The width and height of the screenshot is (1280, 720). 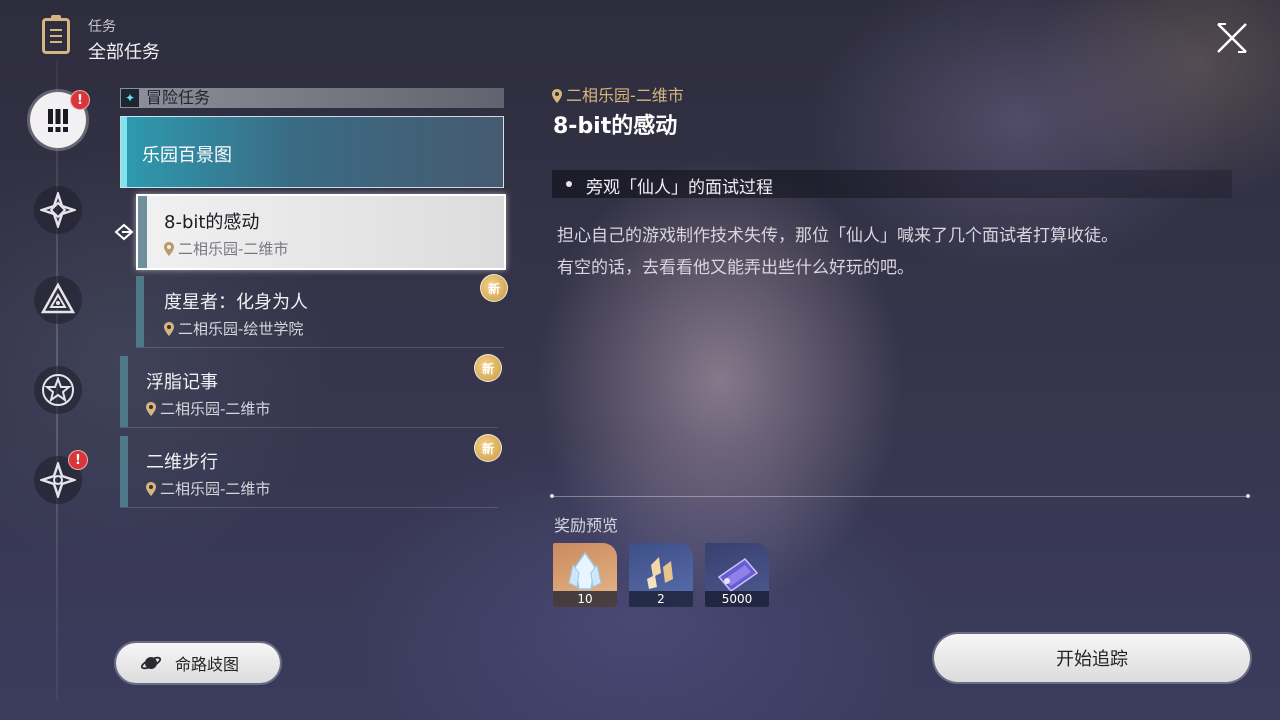 I want to click on start-tracking-label: 开始追踪, so click(x=1092, y=659).